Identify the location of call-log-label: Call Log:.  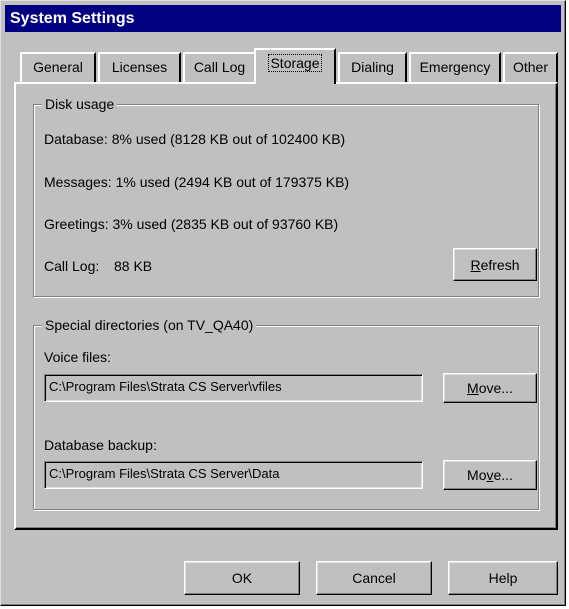
(72, 266).